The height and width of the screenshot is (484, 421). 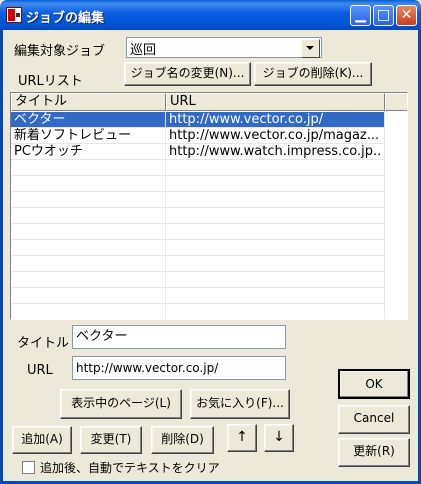 I want to click on window-frame-left, so click(x=1, y=257).